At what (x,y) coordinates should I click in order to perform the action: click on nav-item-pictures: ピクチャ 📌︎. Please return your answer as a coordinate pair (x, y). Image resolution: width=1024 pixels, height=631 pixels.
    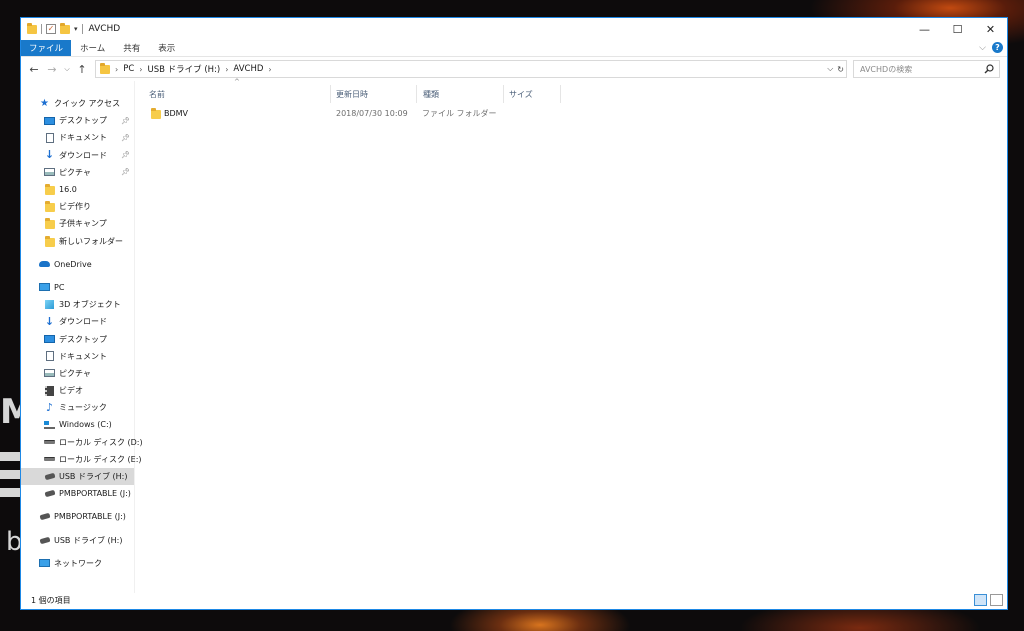
    Looking at the image, I should click on (77, 172).